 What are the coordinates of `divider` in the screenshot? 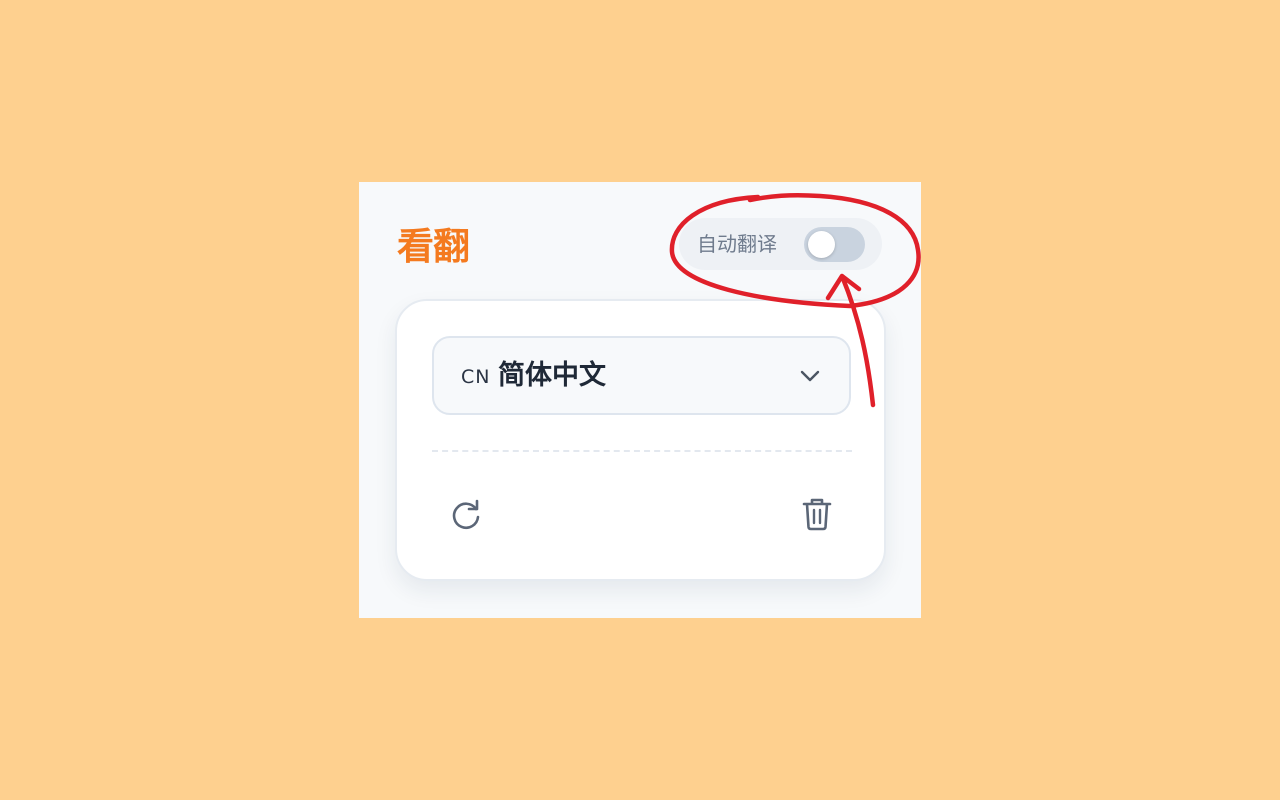 It's located at (642, 451).